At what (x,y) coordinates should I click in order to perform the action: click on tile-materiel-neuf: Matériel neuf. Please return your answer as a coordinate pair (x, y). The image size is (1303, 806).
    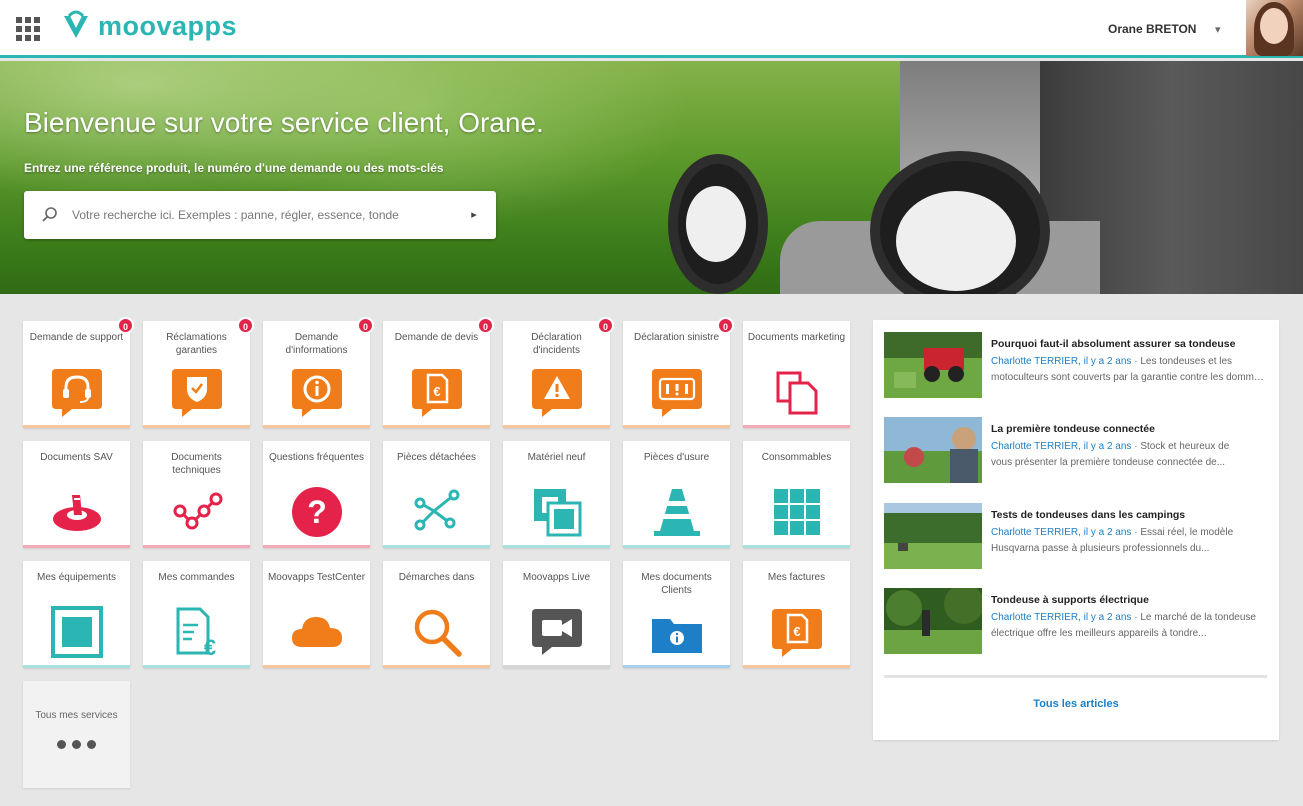
    Looking at the image, I should click on (556, 494).